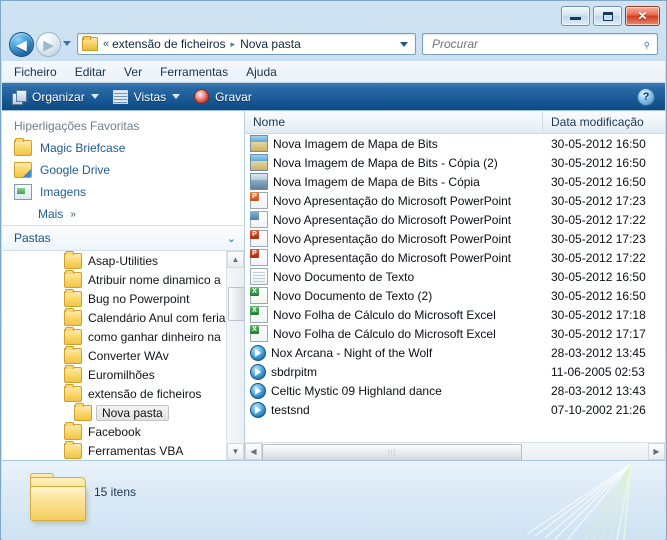 The width and height of the screenshot is (667, 540). I want to click on scroll-left-button: ◀, so click(253, 451).